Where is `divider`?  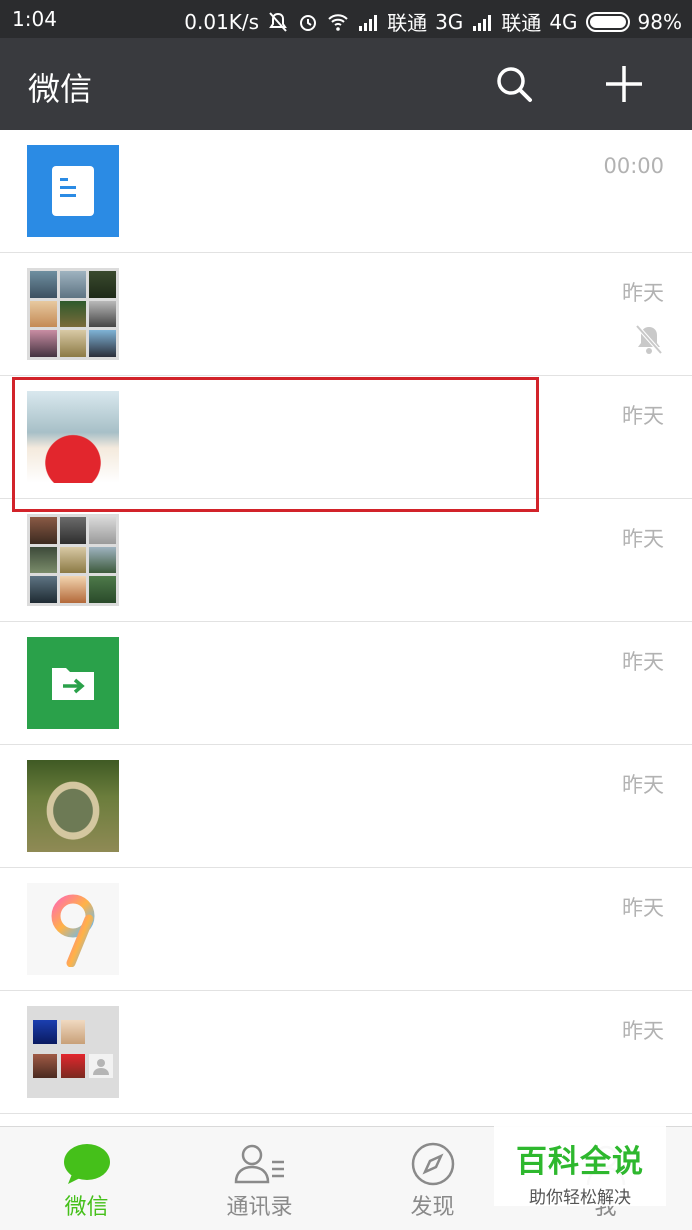 divider is located at coordinates (346, 1113).